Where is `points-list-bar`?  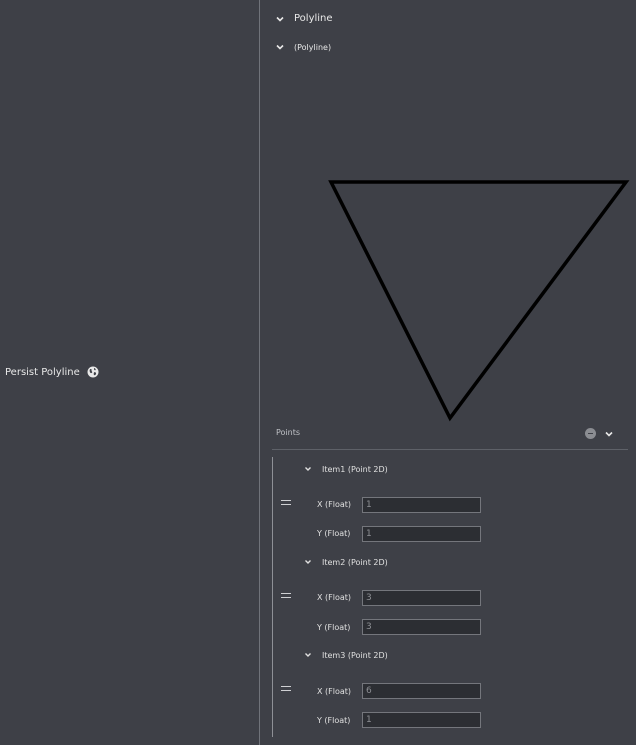 points-list-bar is located at coordinates (272, 597).